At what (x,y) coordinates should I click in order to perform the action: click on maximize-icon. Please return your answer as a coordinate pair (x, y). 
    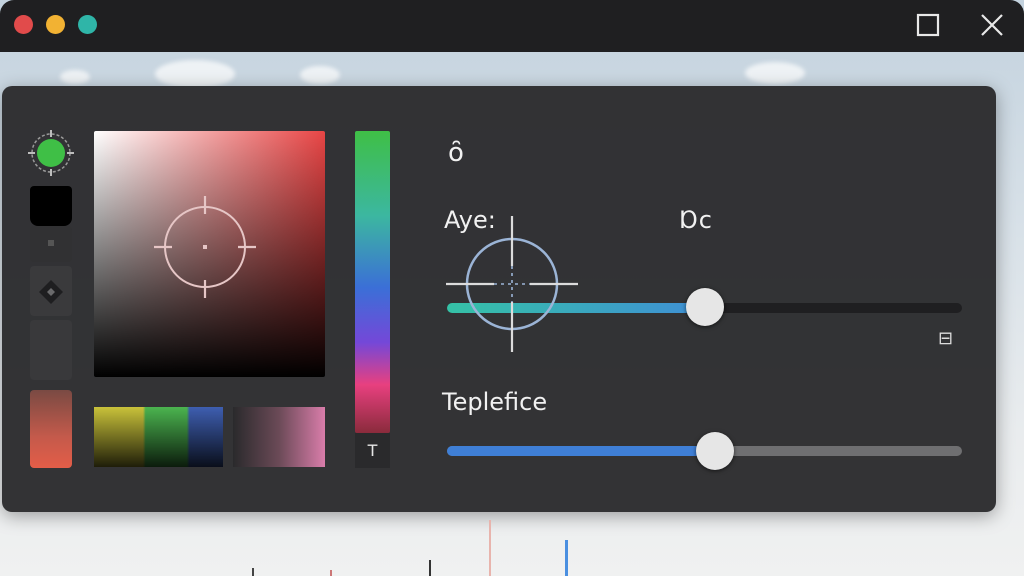
    Looking at the image, I should click on (928, 25).